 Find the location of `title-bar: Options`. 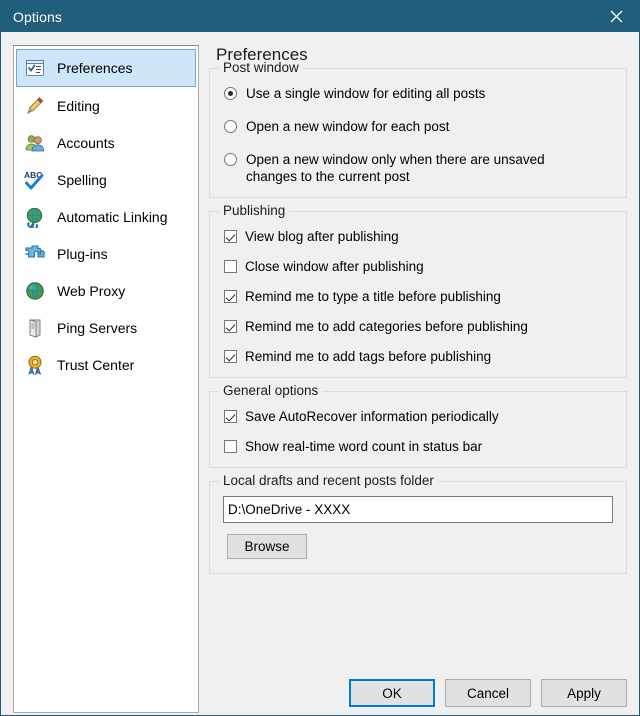

title-bar: Options is located at coordinates (320, 16).